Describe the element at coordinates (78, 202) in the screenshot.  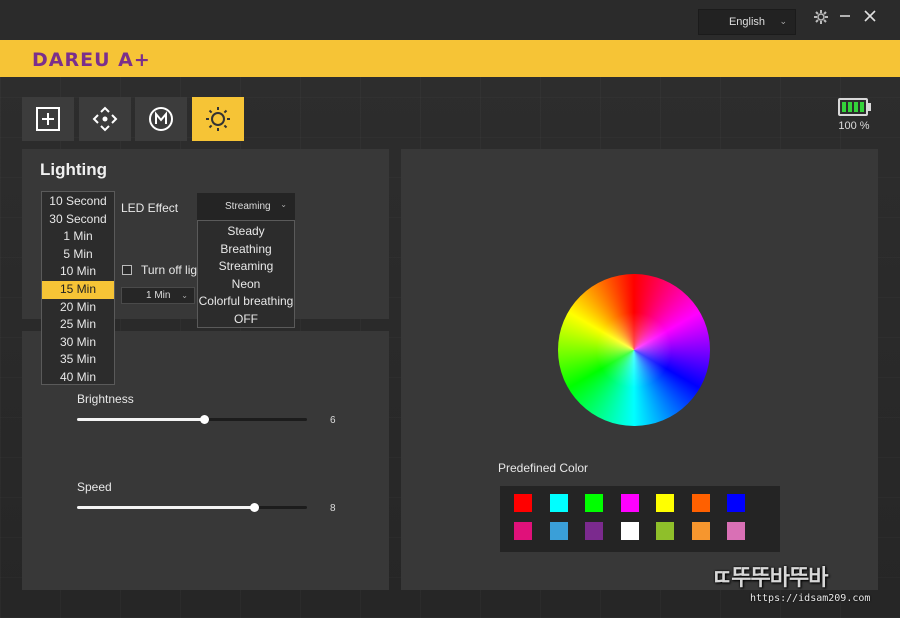
I see `time-option: 10 Second` at that location.